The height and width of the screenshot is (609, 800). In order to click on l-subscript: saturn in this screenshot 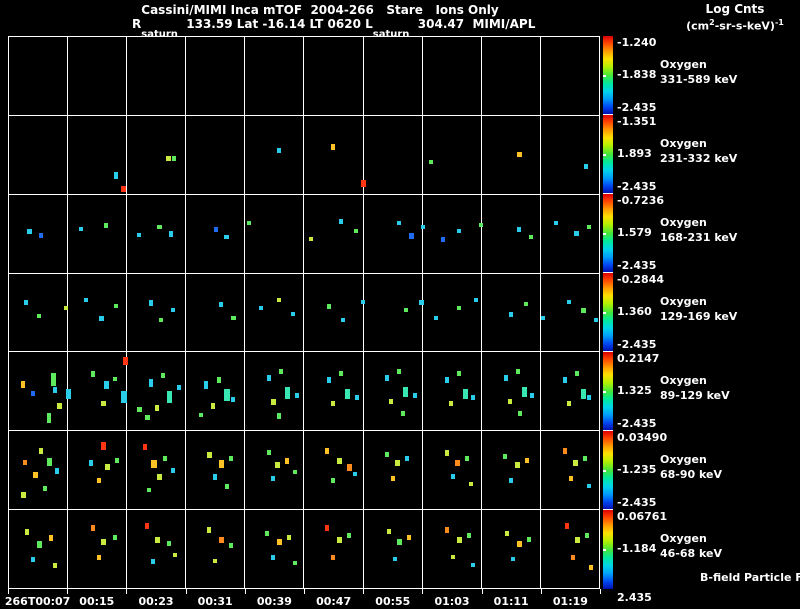, I will do `click(391, 34)`.